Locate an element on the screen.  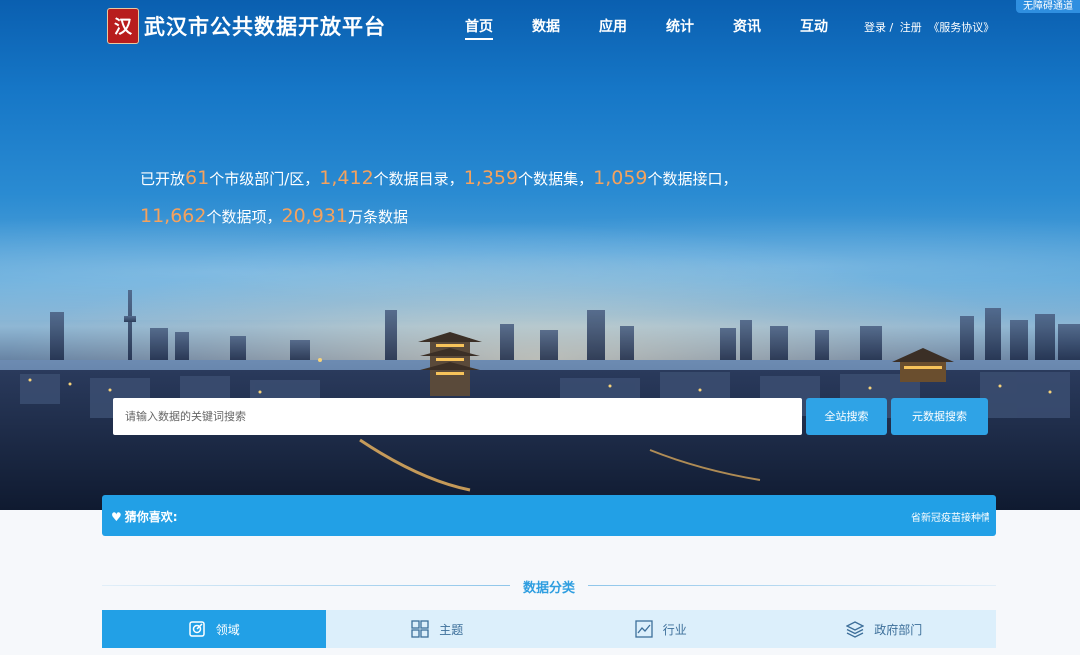
tab-industry-label: 行业 is located at coordinates (674, 629).